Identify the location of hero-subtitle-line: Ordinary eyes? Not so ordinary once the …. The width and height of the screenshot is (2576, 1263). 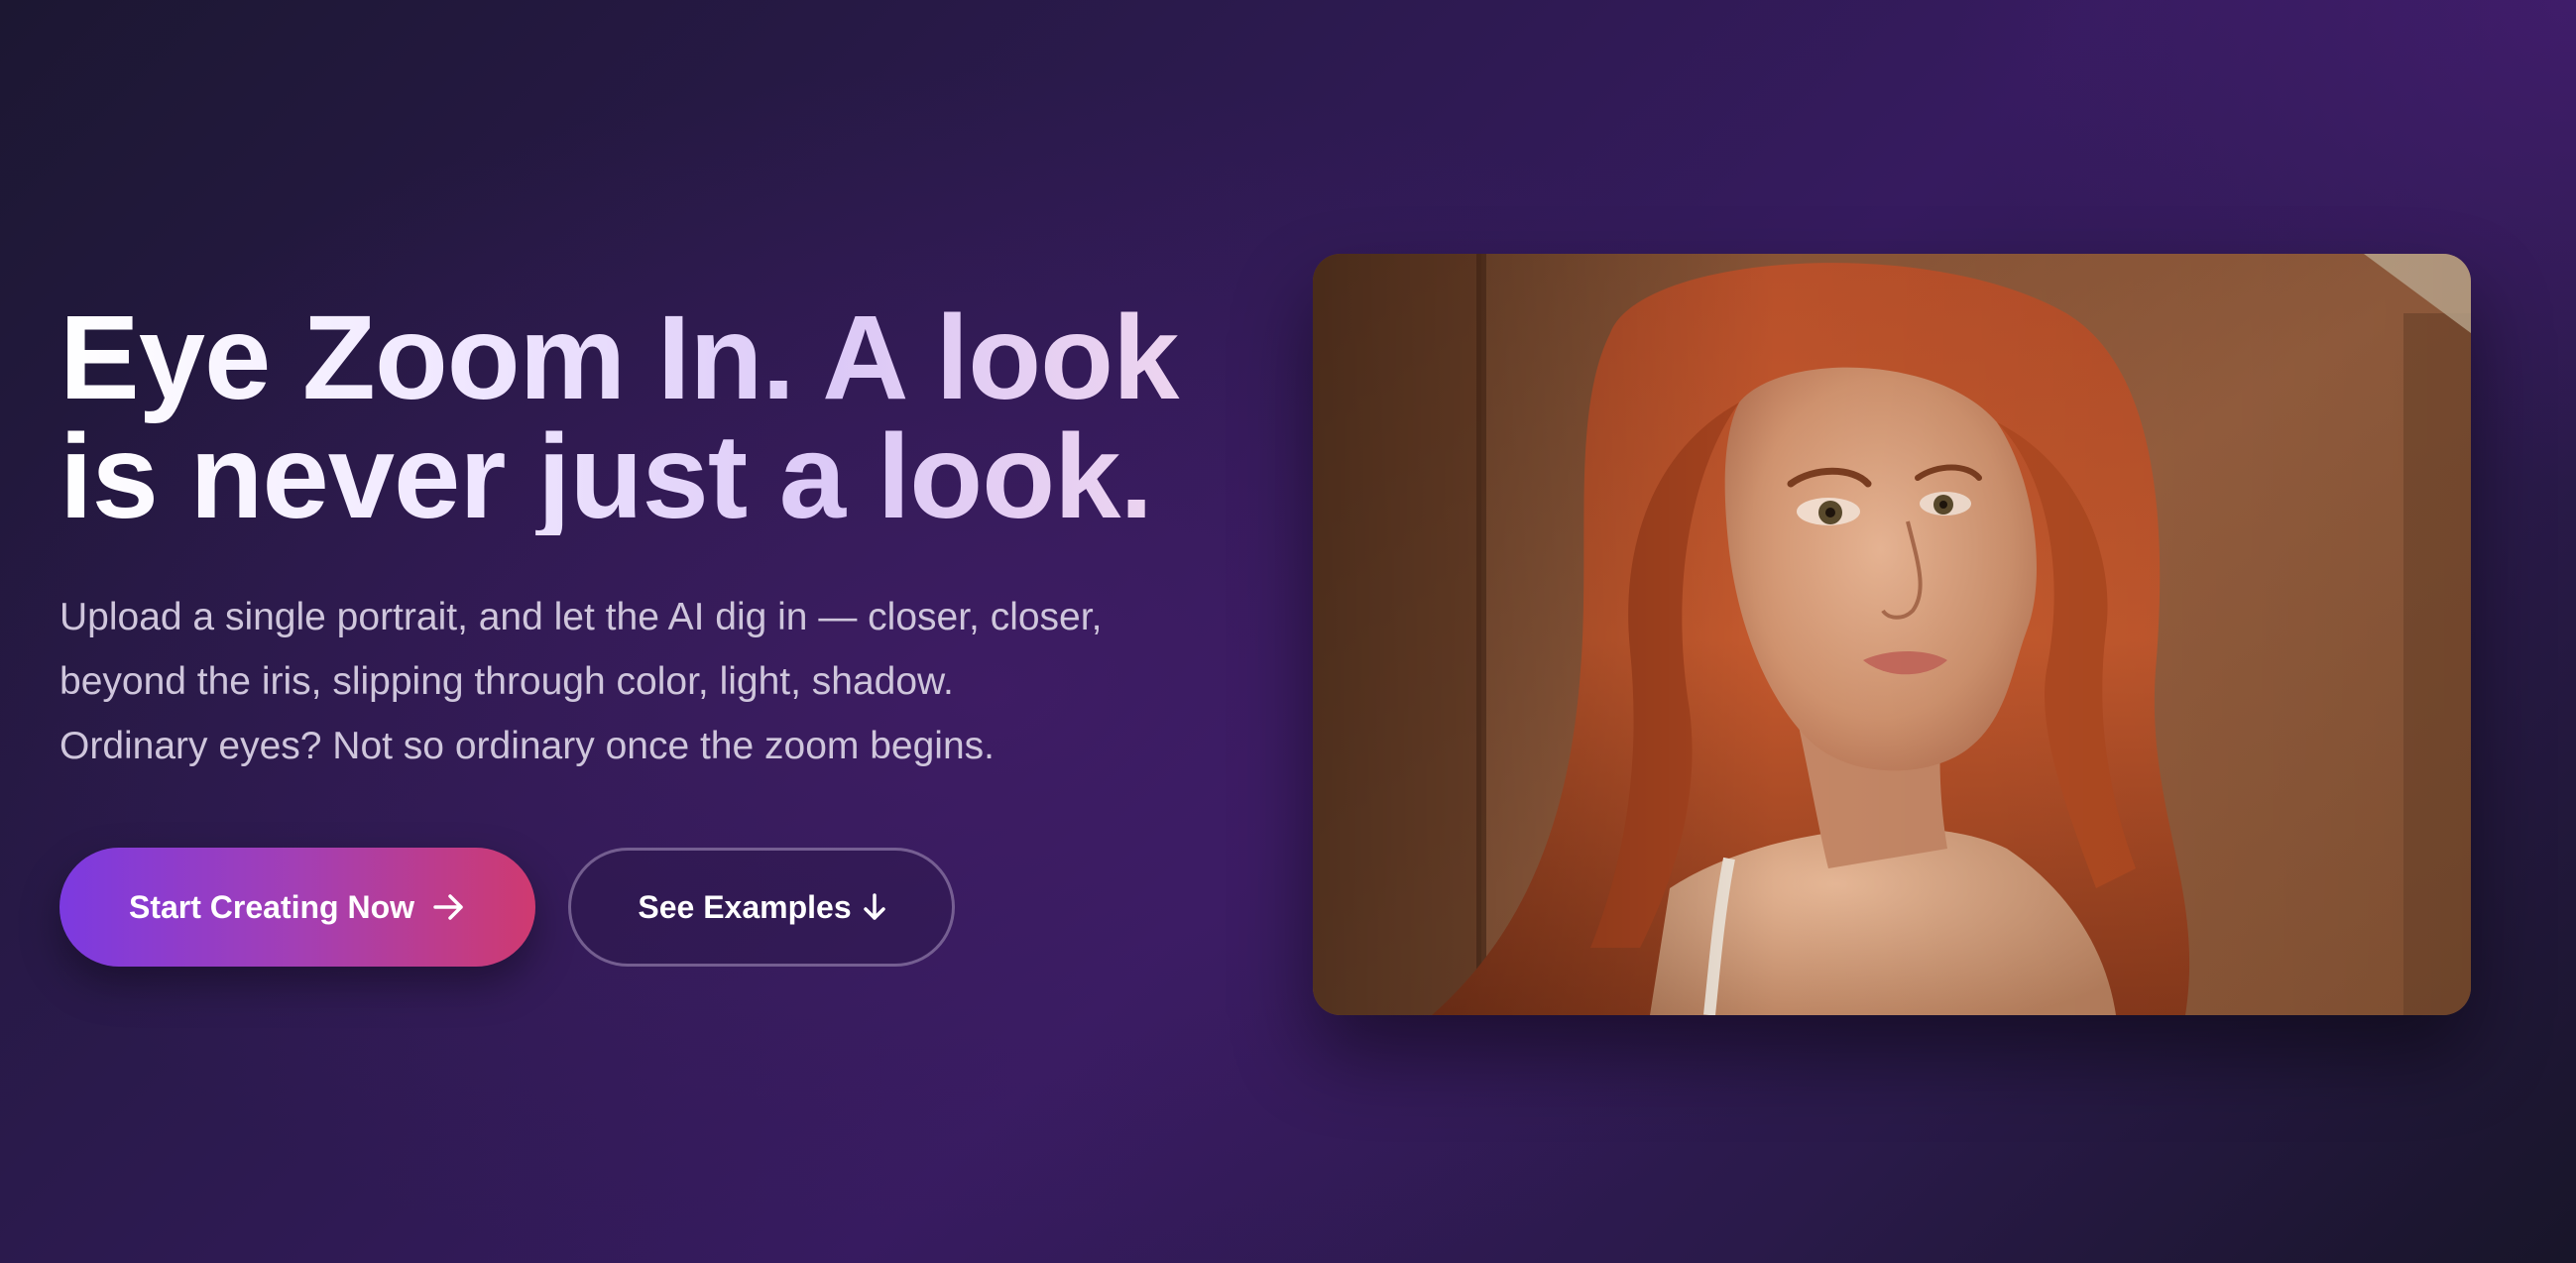
(527, 746).